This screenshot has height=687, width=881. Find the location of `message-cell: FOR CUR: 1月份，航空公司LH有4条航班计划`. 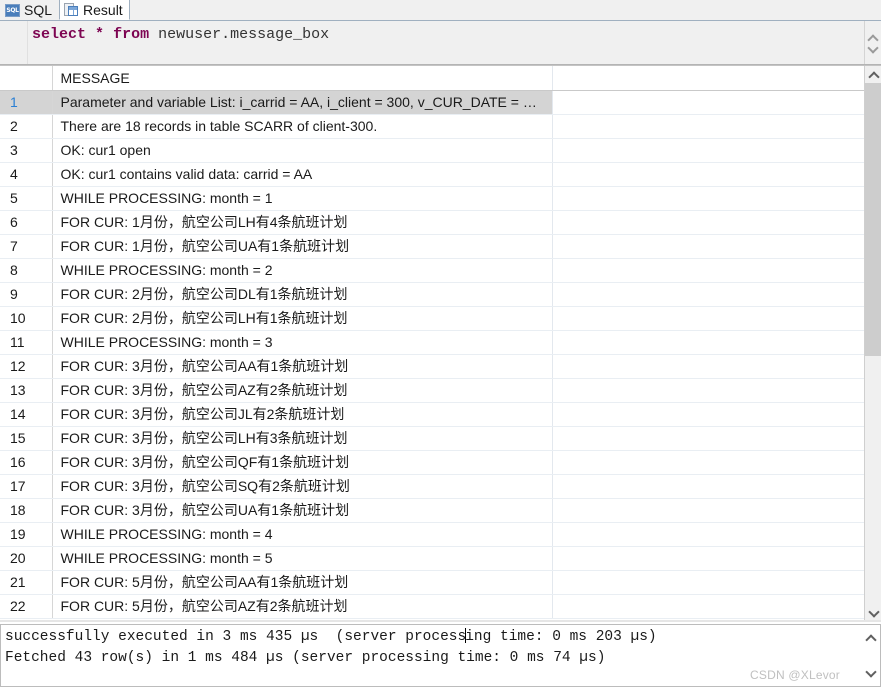

message-cell: FOR CUR: 1月份，航空公司LH有4条航班计划 is located at coordinates (302, 222).